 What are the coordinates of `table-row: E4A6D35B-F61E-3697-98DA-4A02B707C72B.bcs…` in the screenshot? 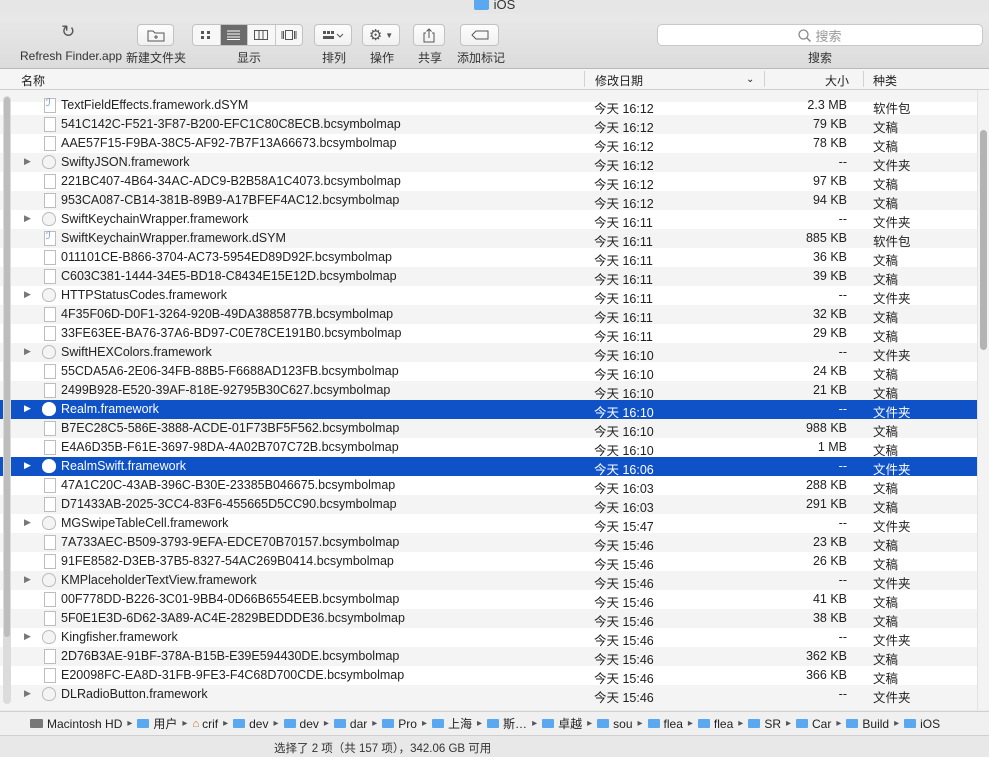 It's located at (488, 448).